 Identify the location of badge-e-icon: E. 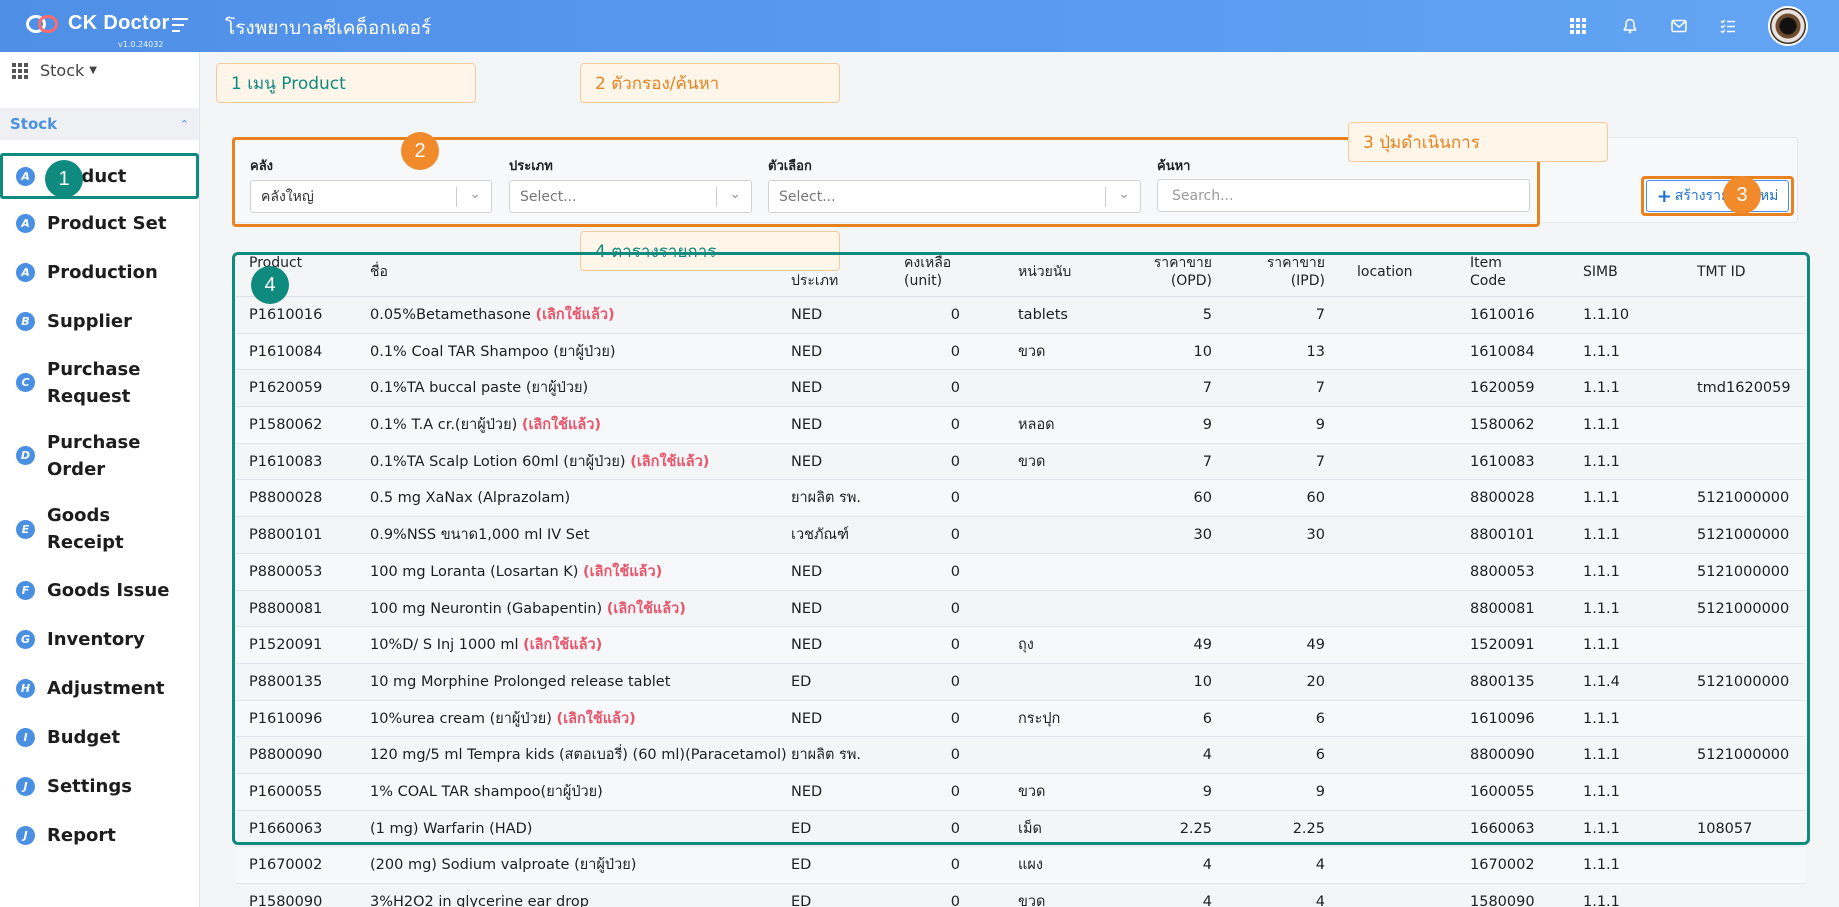
(25, 529).